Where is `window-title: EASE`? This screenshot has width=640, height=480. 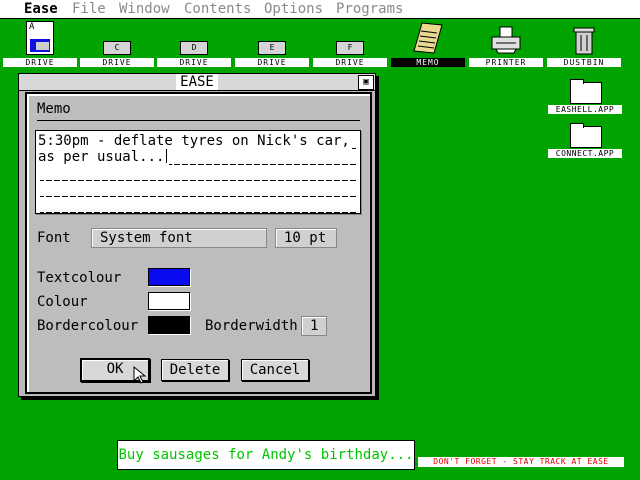 window-title: EASE is located at coordinates (197, 82).